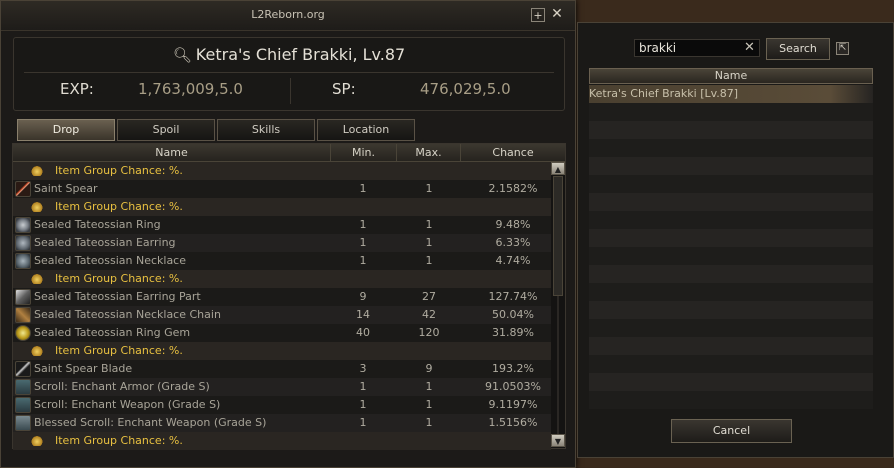 This screenshot has height=468, width=894. Describe the element at coordinates (23, 369) in the screenshot. I see `blade-icon` at that location.